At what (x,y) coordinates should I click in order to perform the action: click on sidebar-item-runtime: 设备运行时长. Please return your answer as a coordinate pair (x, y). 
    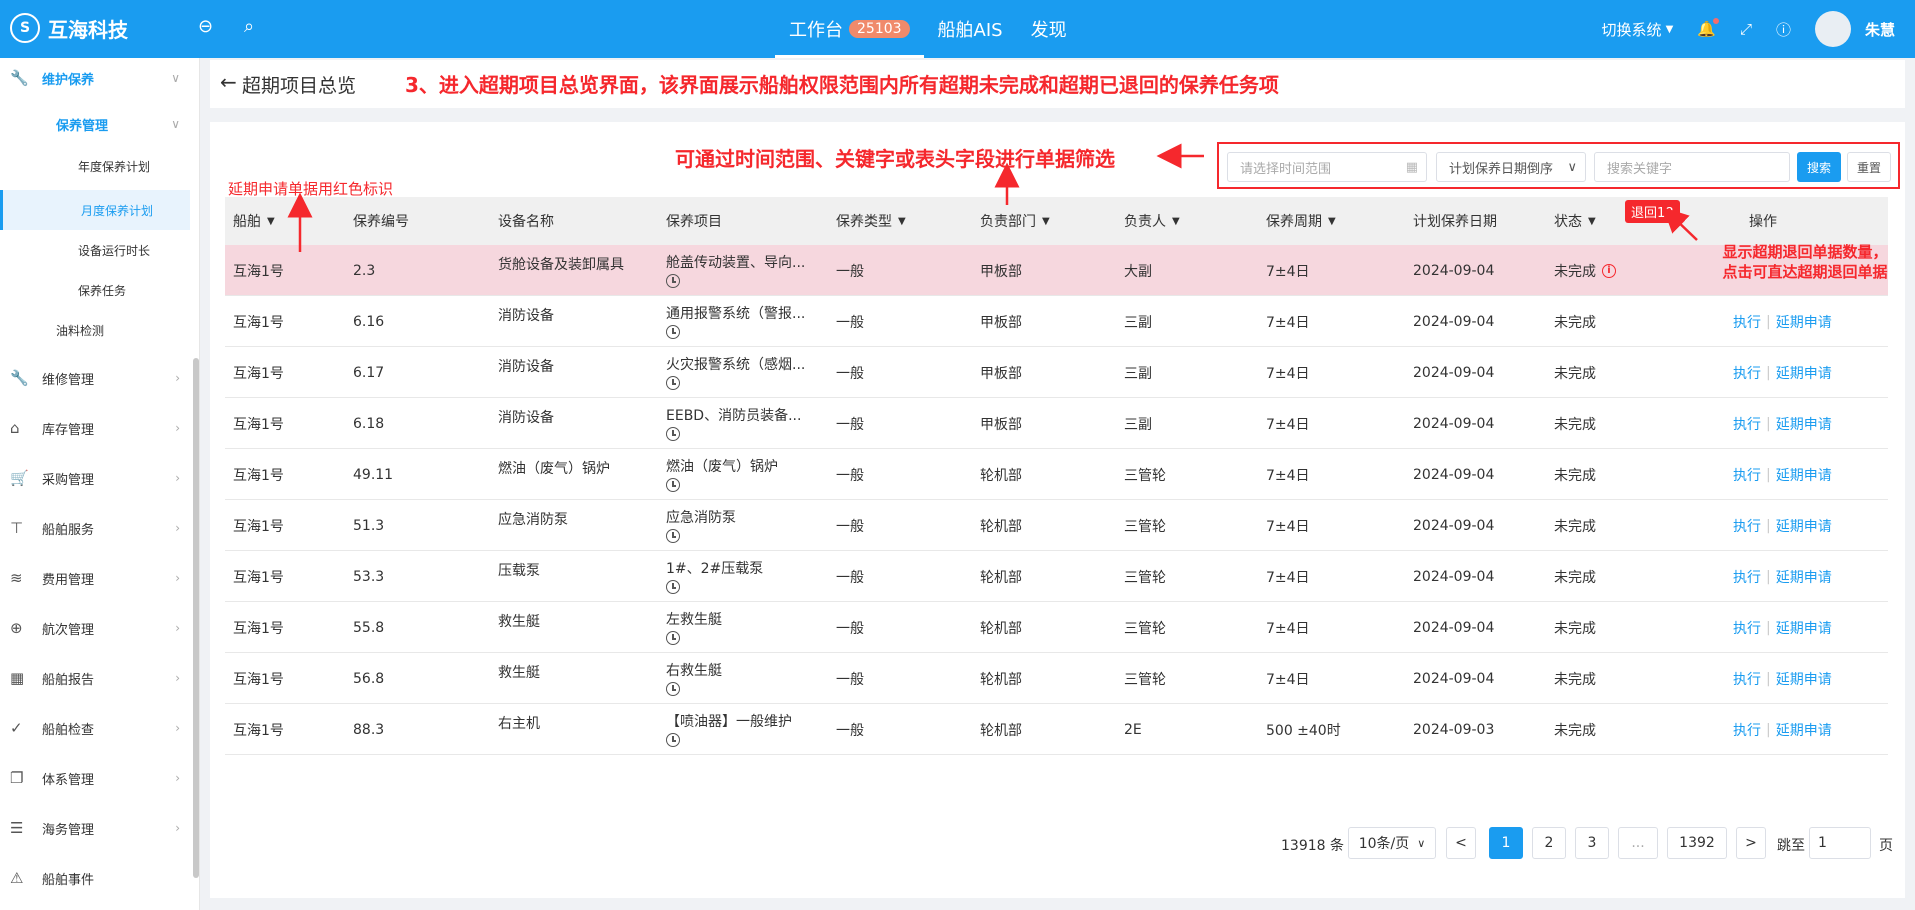
    Looking at the image, I should click on (95, 250).